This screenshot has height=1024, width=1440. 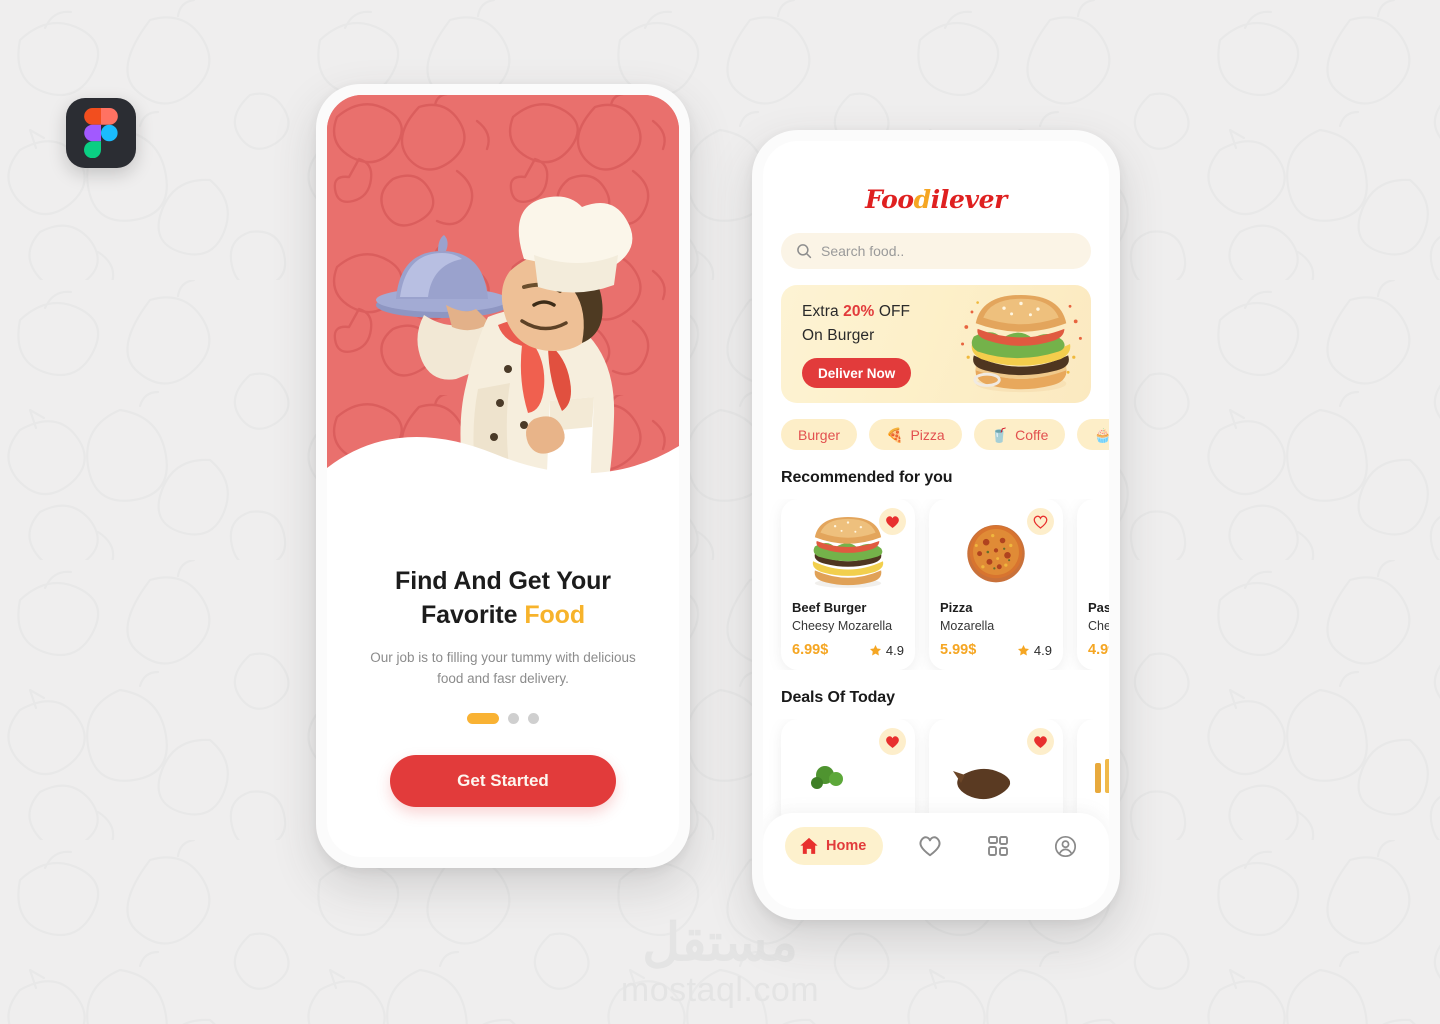 What do you see at coordinates (846, 846) in the screenshot?
I see `nav-label-home: Home` at bounding box center [846, 846].